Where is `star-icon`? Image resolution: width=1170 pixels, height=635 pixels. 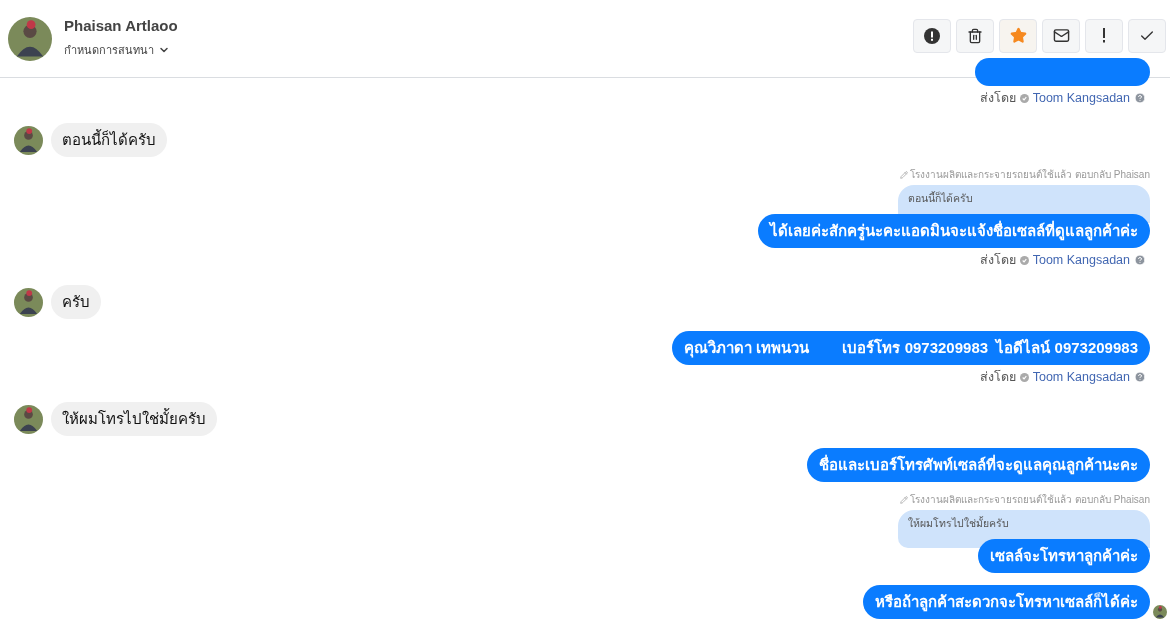
star-icon is located at coordinates (1018, 35).